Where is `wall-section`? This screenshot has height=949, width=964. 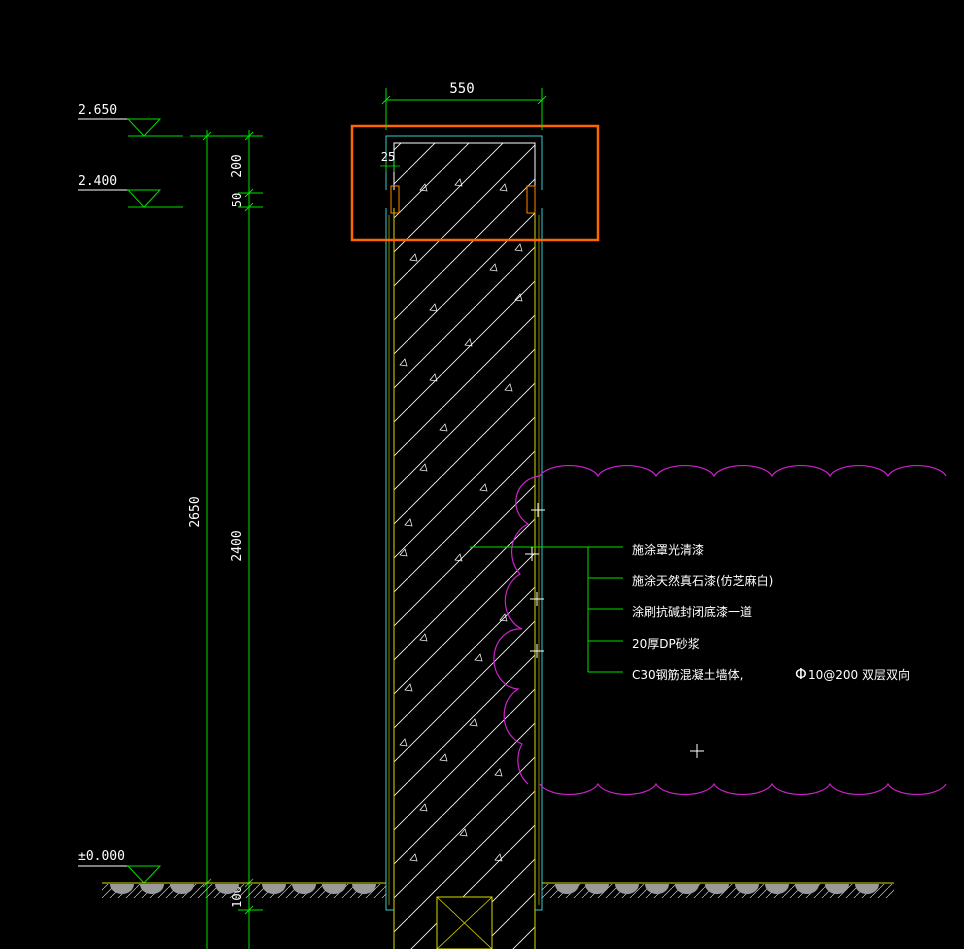
wall-section is located at coordinates (464, 542).